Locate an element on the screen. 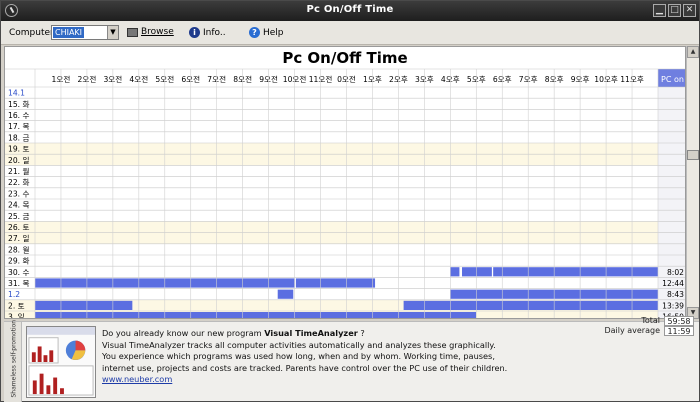 The image size is (700, 402). computer-value: CHIAKI is located at coordinates (69, 32).